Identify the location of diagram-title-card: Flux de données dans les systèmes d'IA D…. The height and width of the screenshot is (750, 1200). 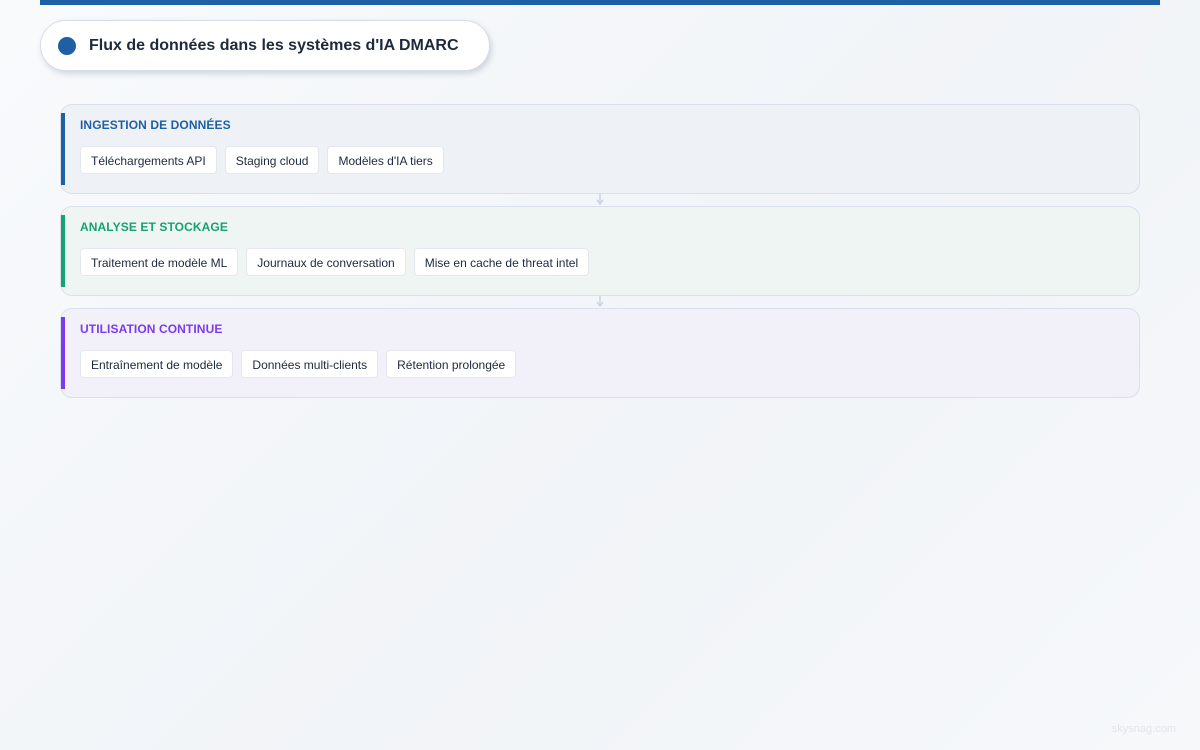
(265, 45).